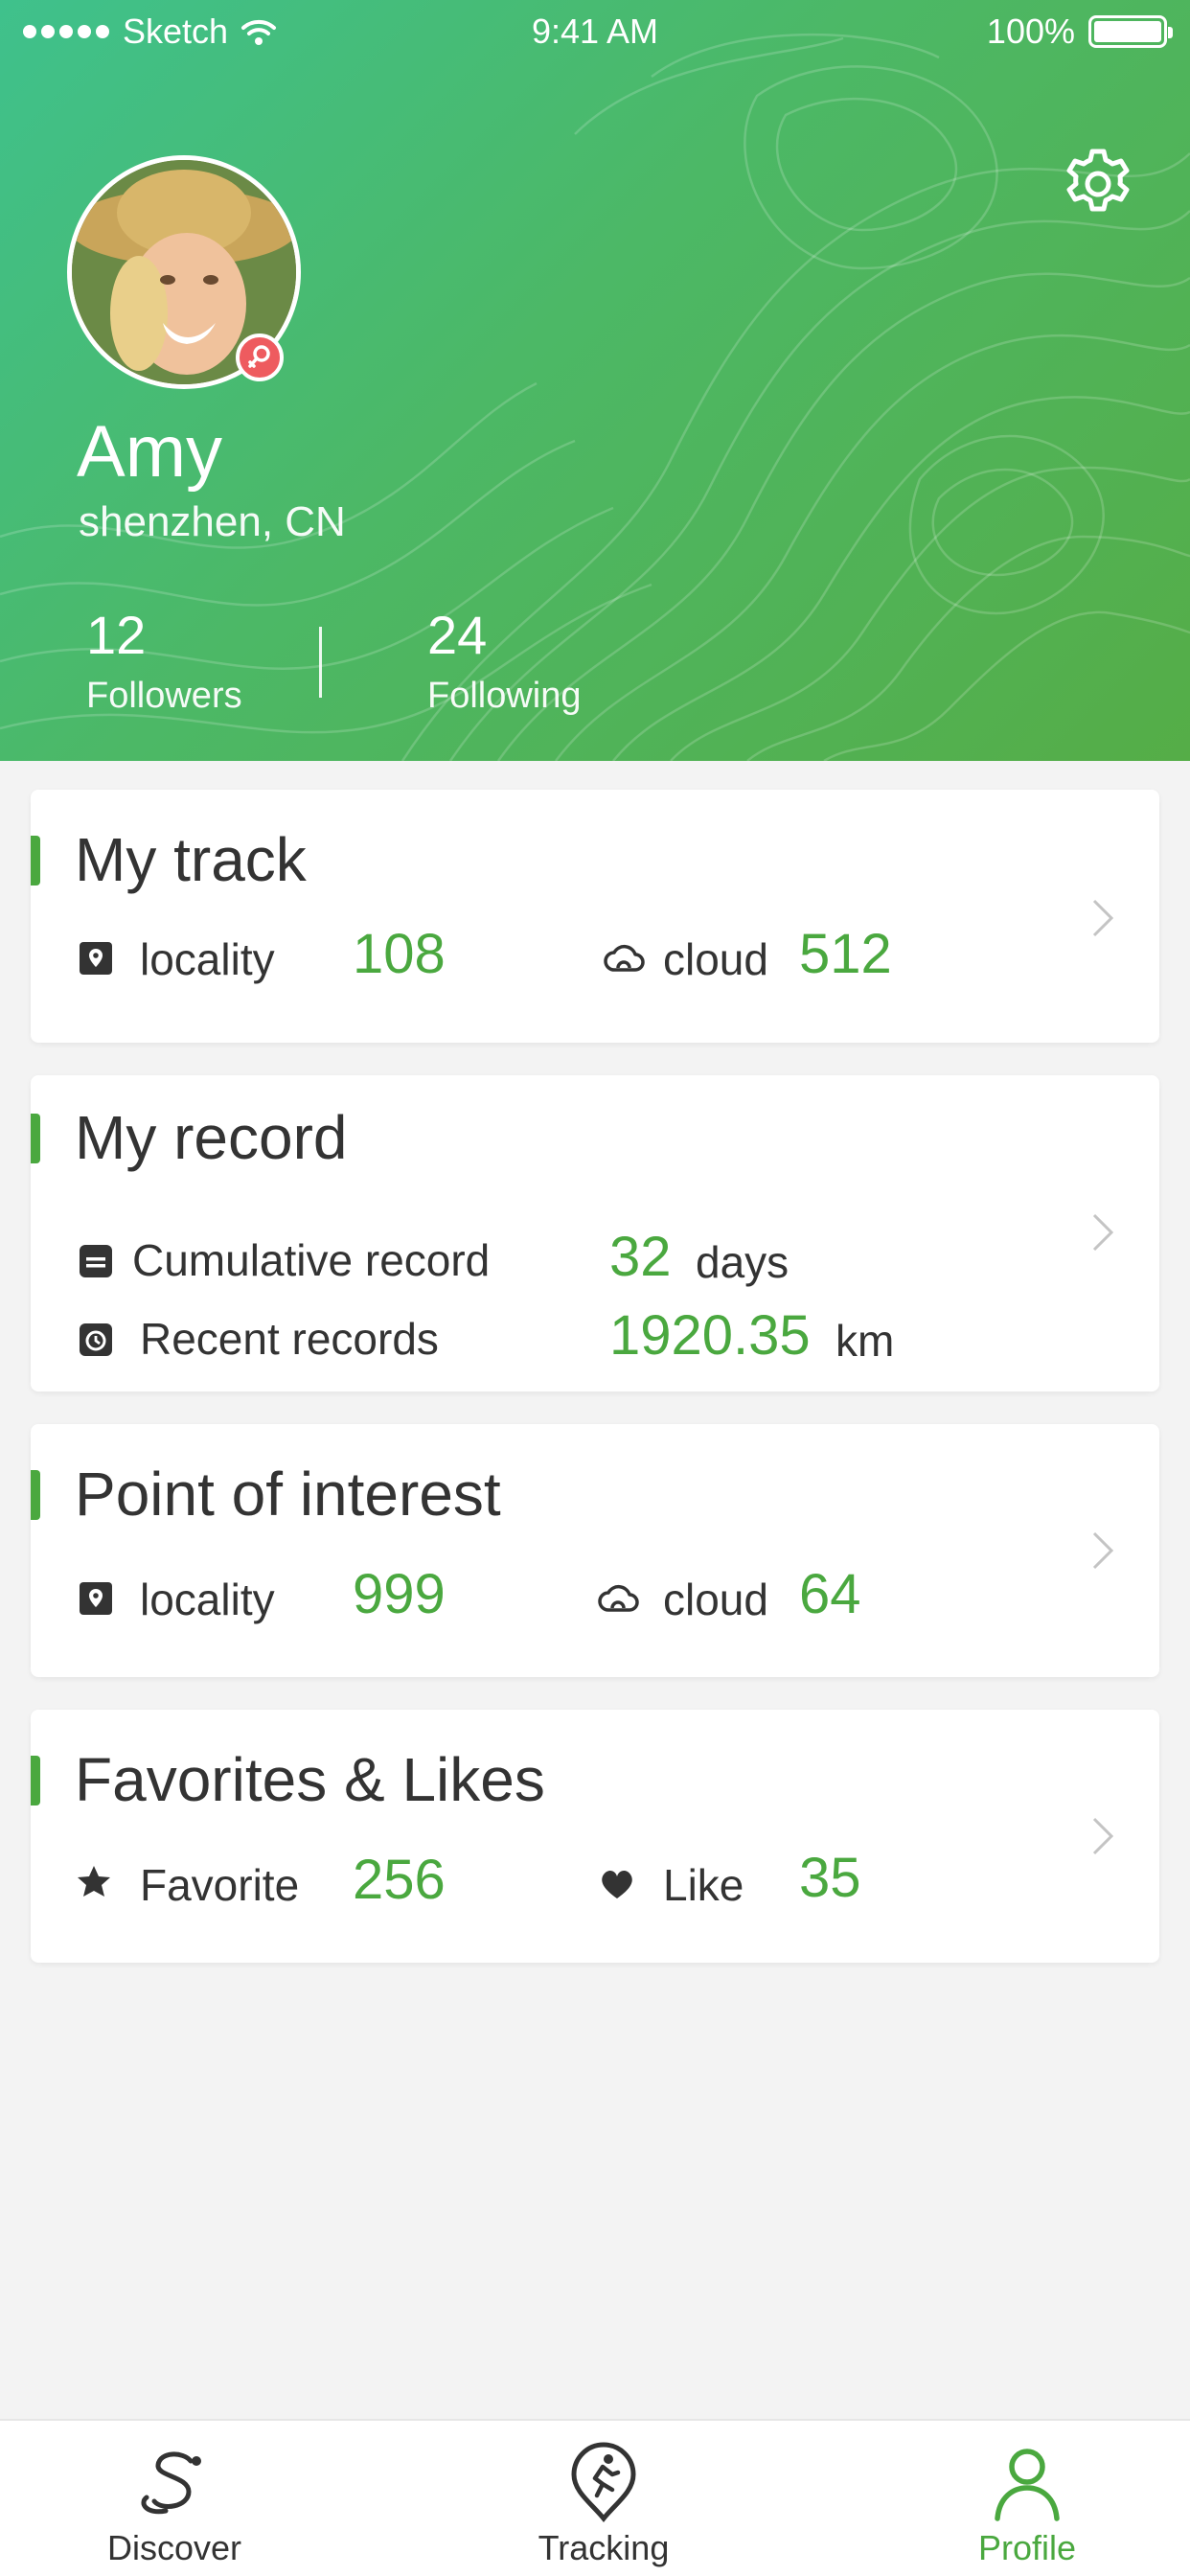  I want to click on recent-records-unit: km, so click(865, 1341).